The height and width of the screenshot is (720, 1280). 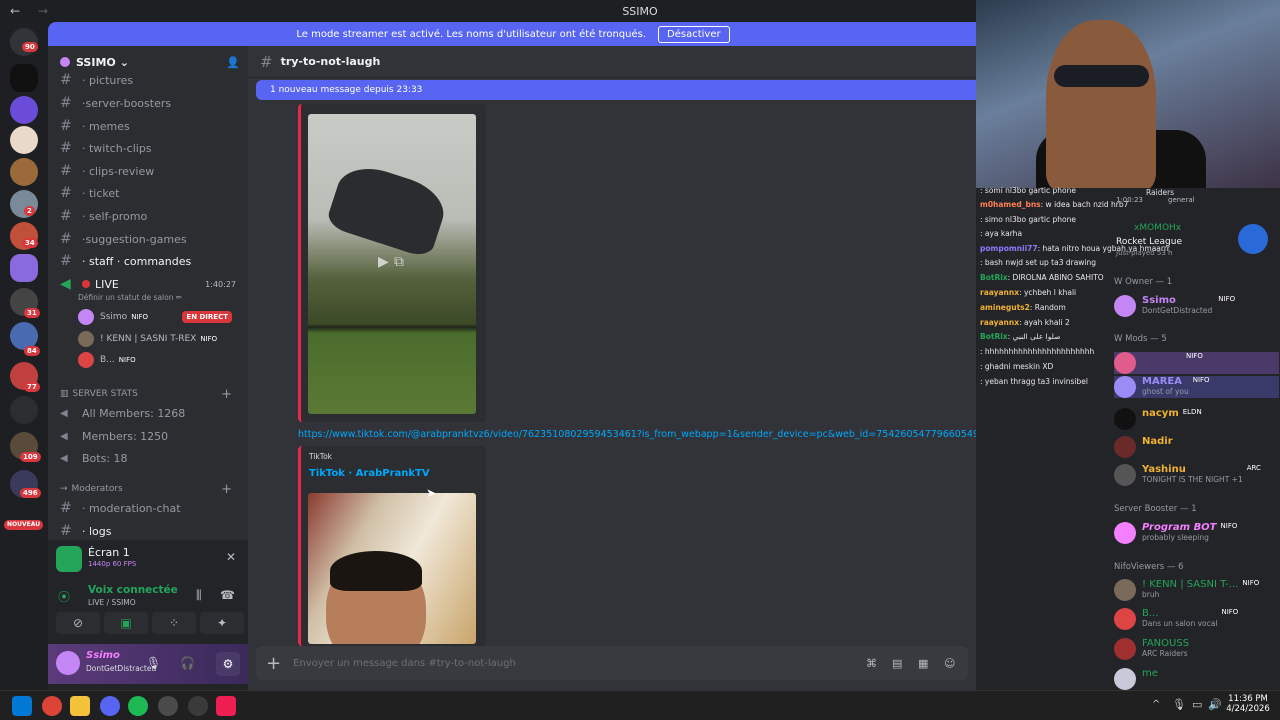 What do you see at coordinates (226, 706) in the screenshot?
I see `tiktok-icon` at bounding box center [226, 706].